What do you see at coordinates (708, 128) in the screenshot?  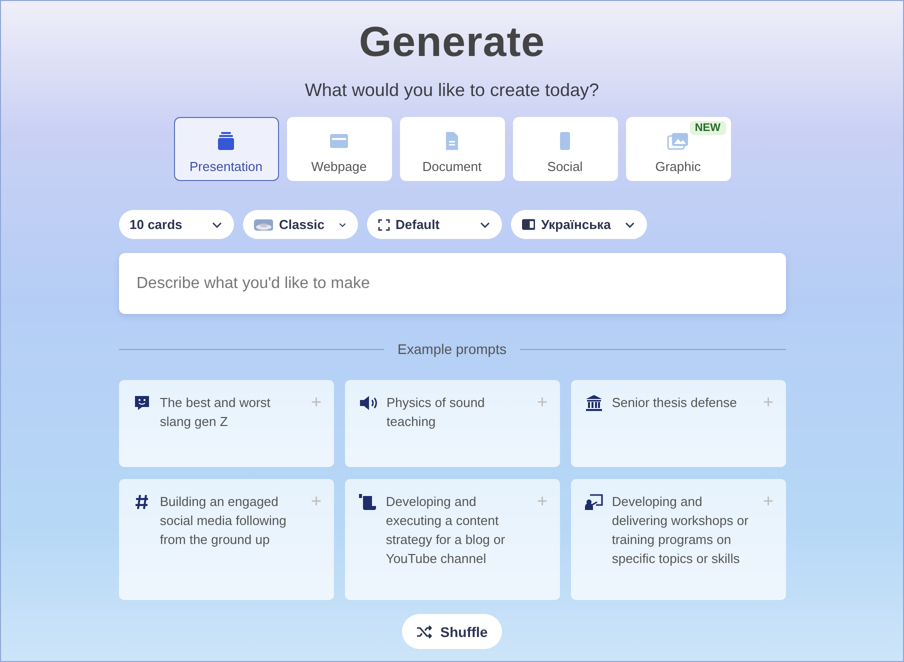 I see `new-badge: NEW` at bounding box center [708, 128].